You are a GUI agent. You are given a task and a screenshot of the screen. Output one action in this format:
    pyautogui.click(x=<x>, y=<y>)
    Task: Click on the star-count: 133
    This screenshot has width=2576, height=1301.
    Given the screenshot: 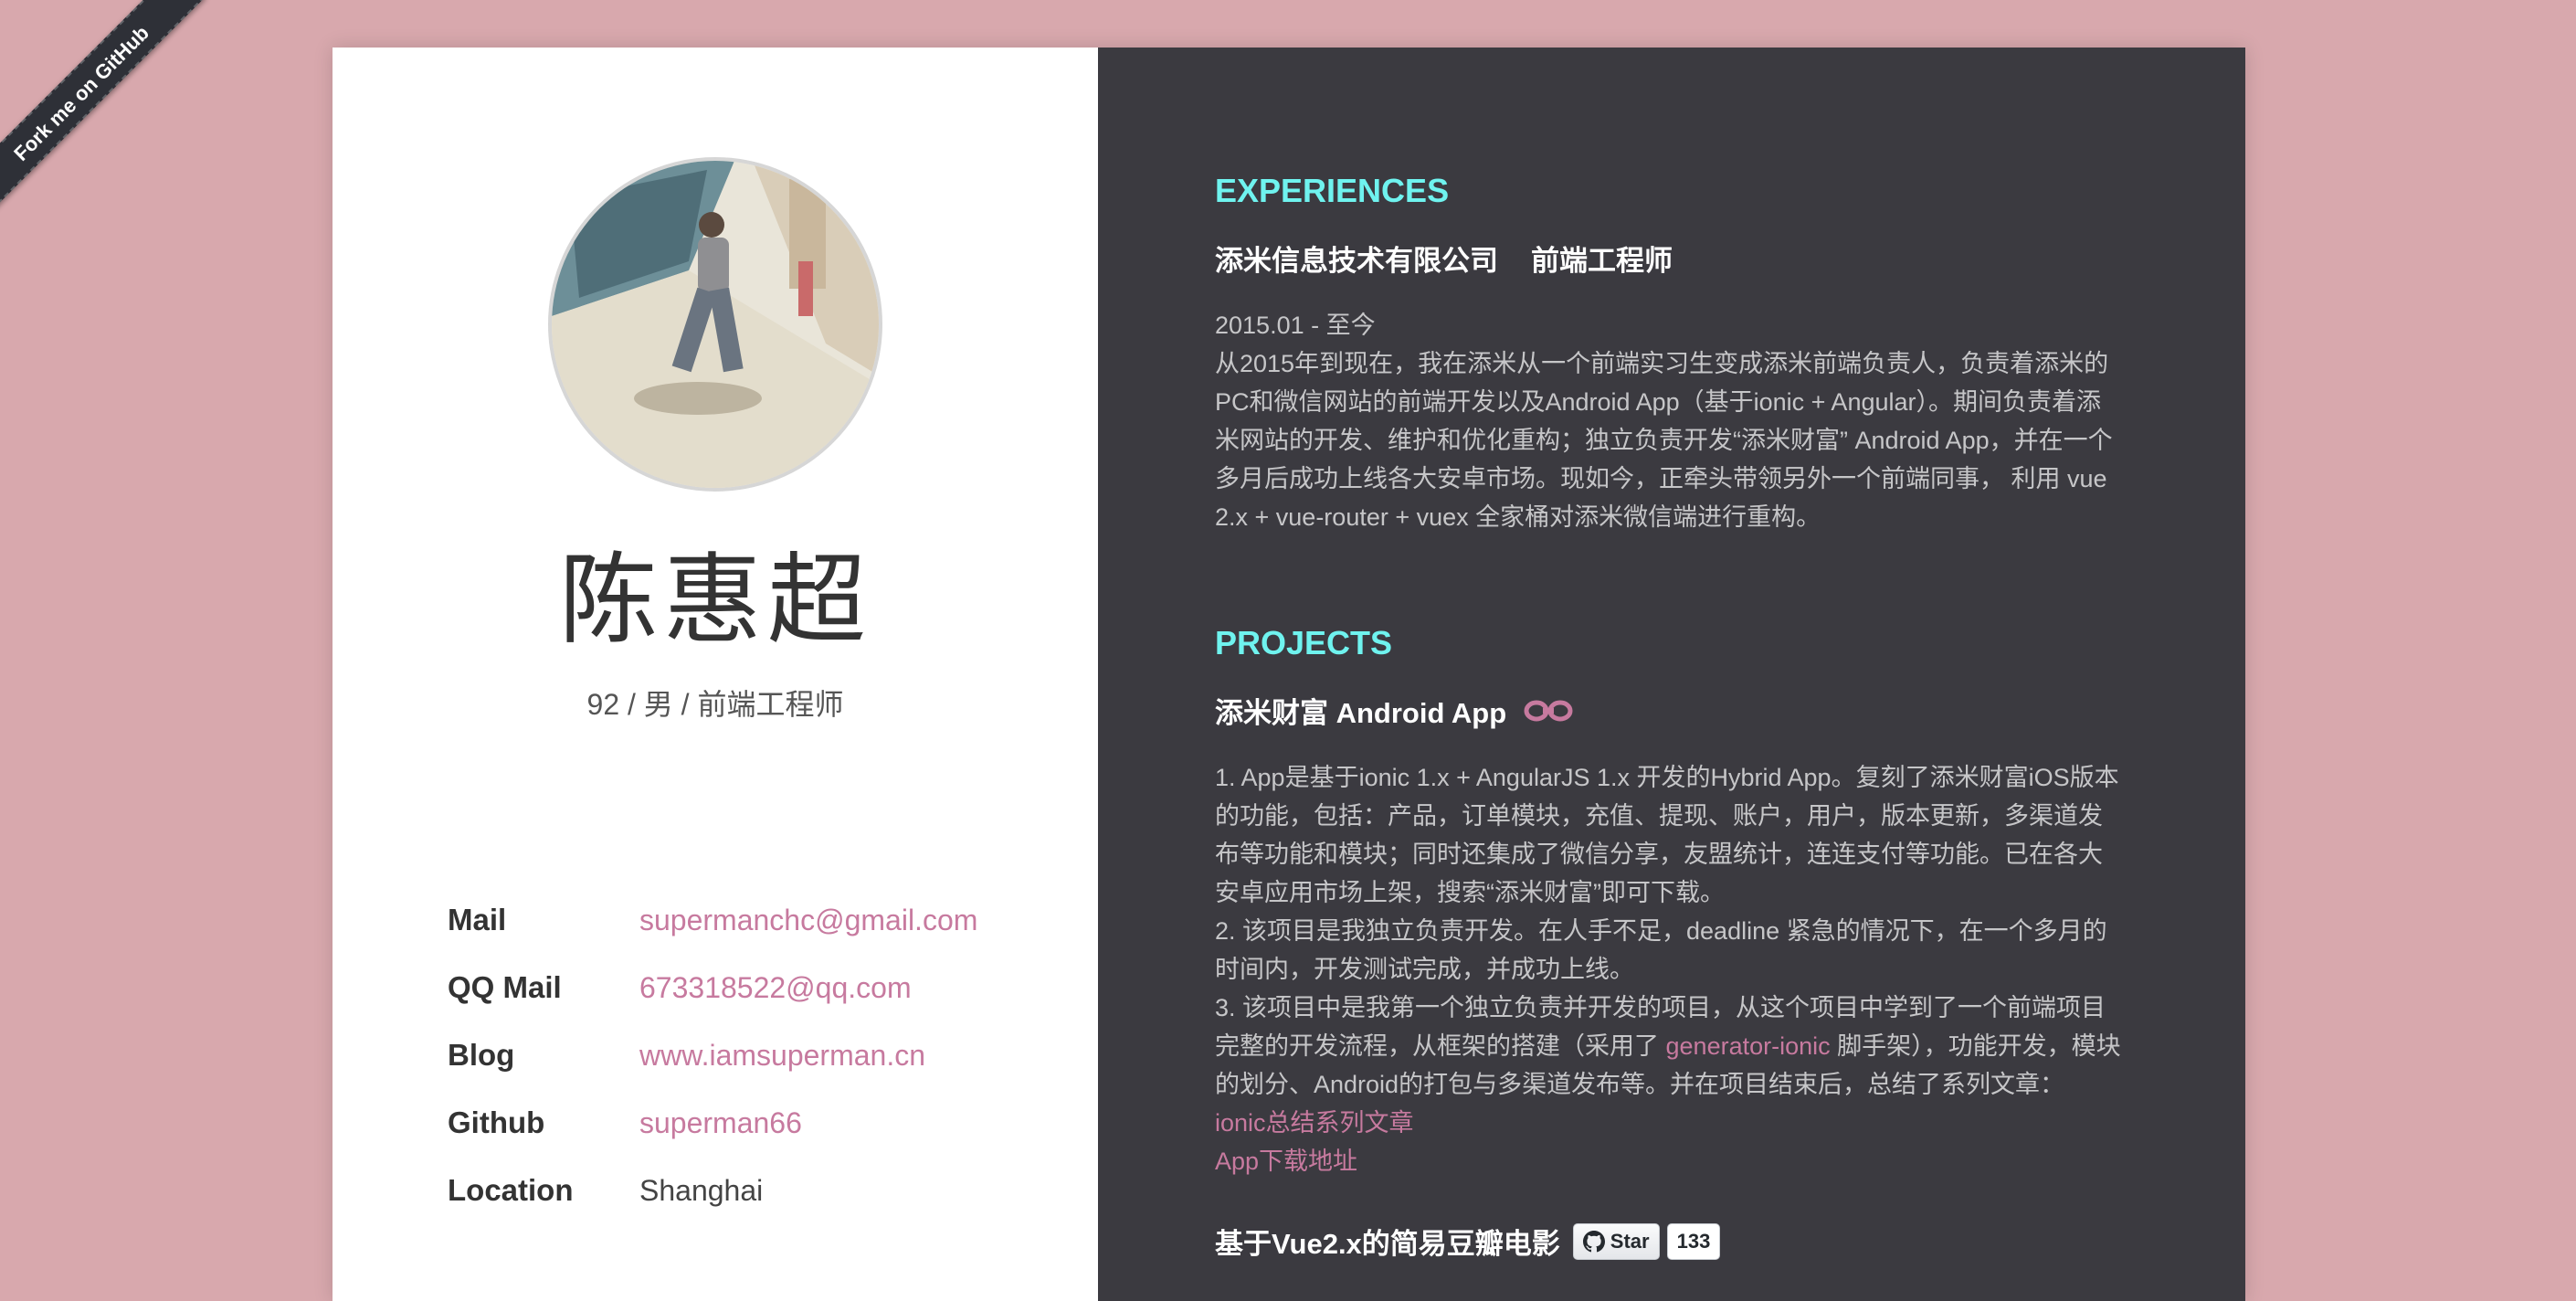 What is the action you would take?
    pyautogui.click(x=1693, y=1241)
    